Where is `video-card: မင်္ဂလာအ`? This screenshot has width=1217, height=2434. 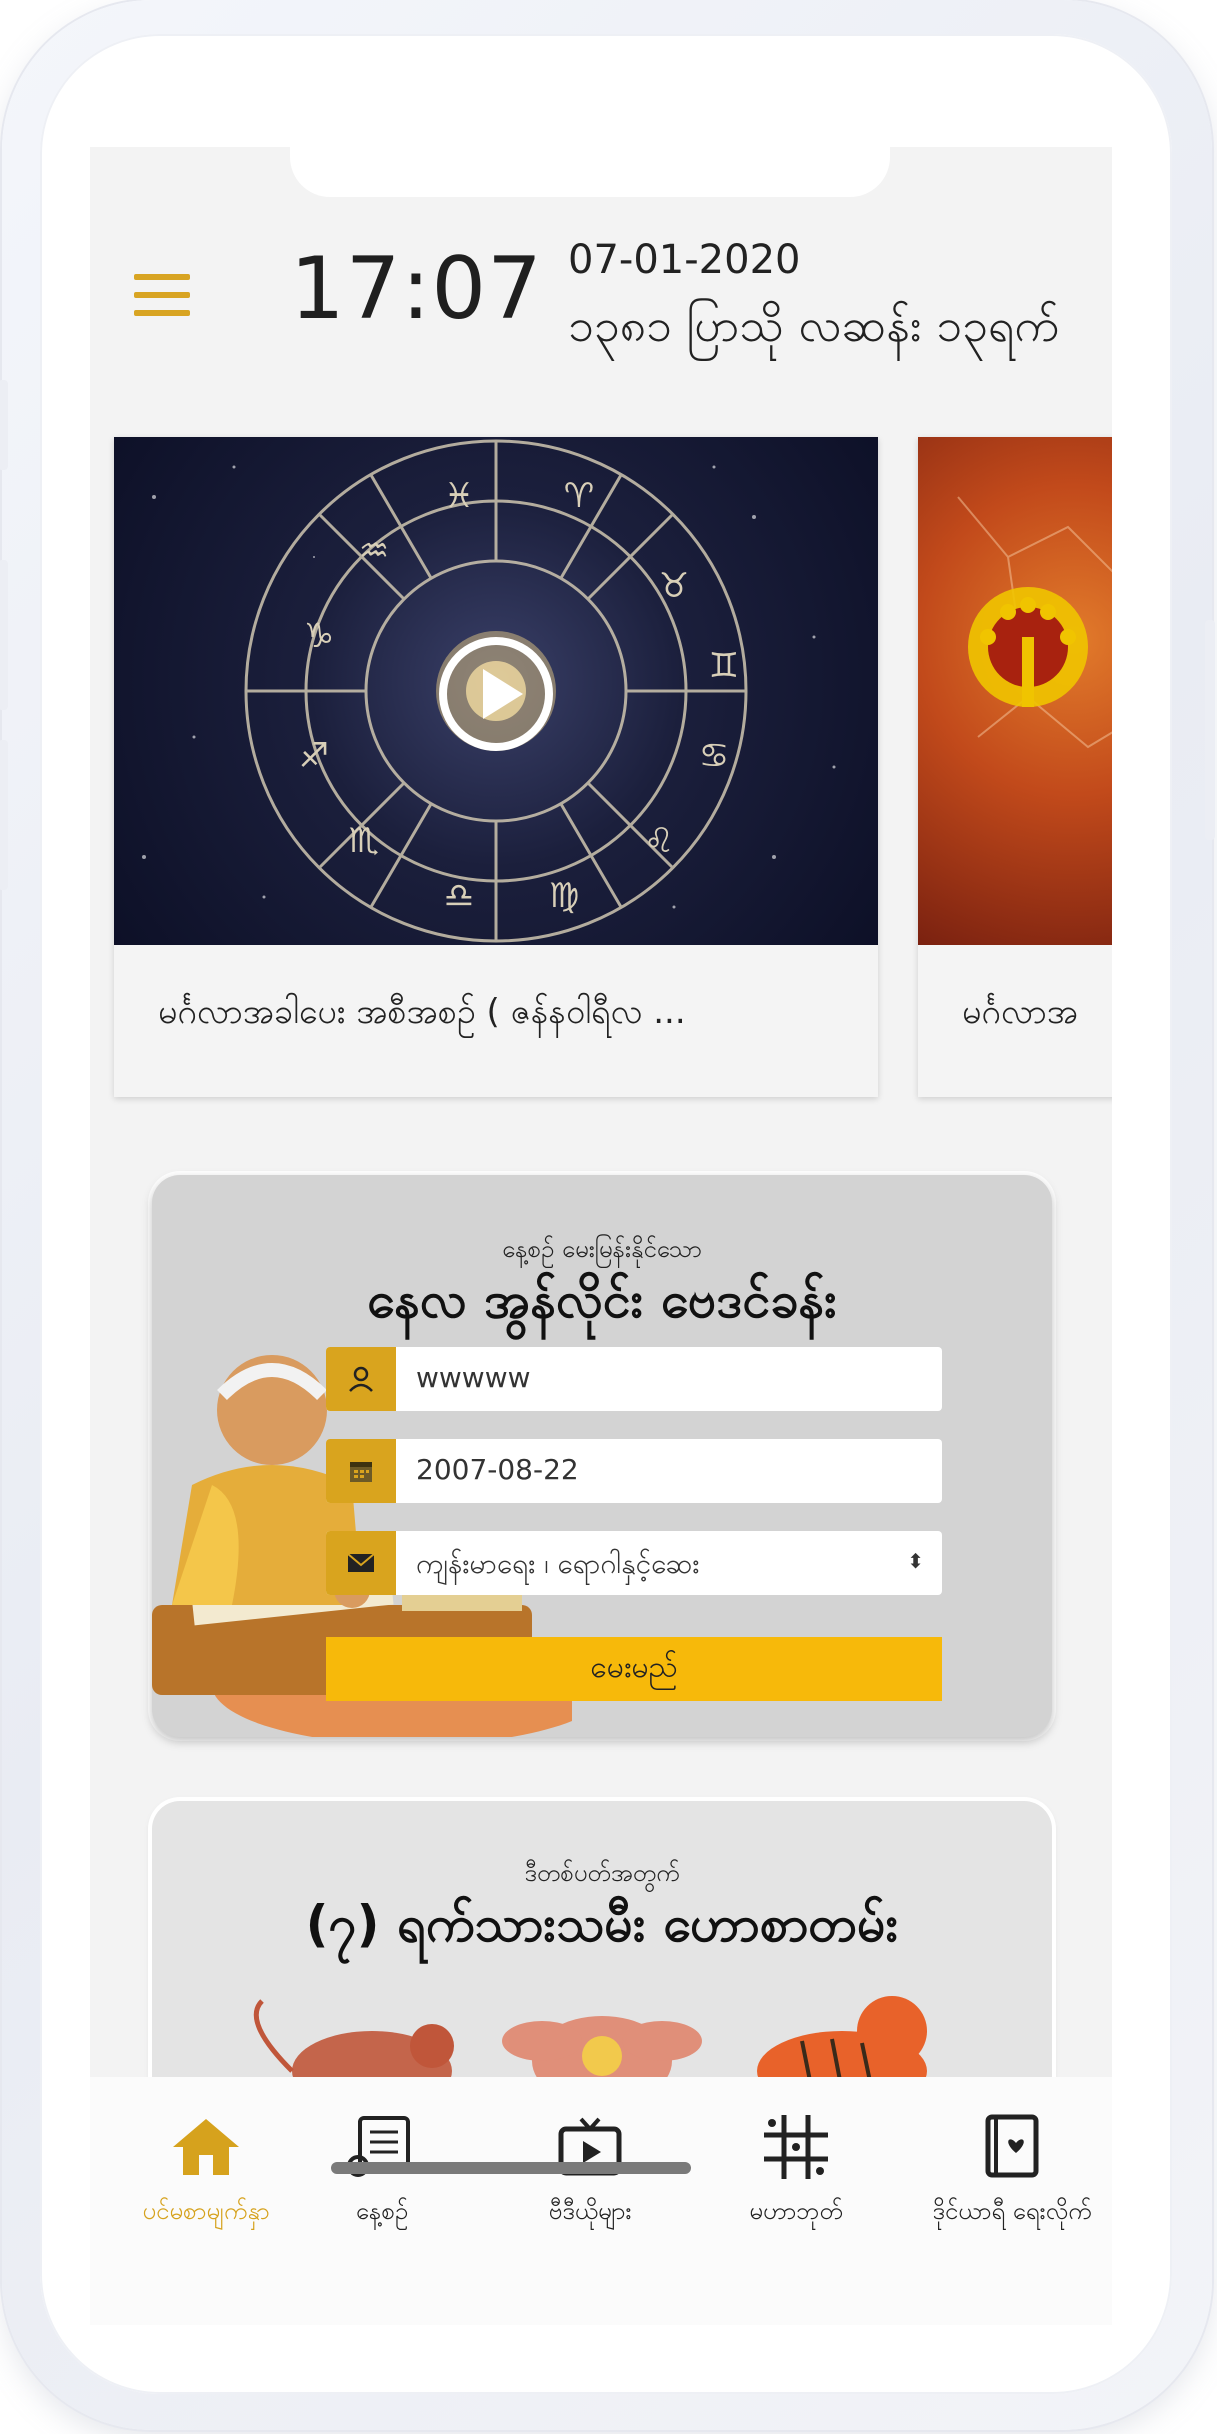 video-card: မင်္ဂလာအ is located at coordinates (1015, 767).